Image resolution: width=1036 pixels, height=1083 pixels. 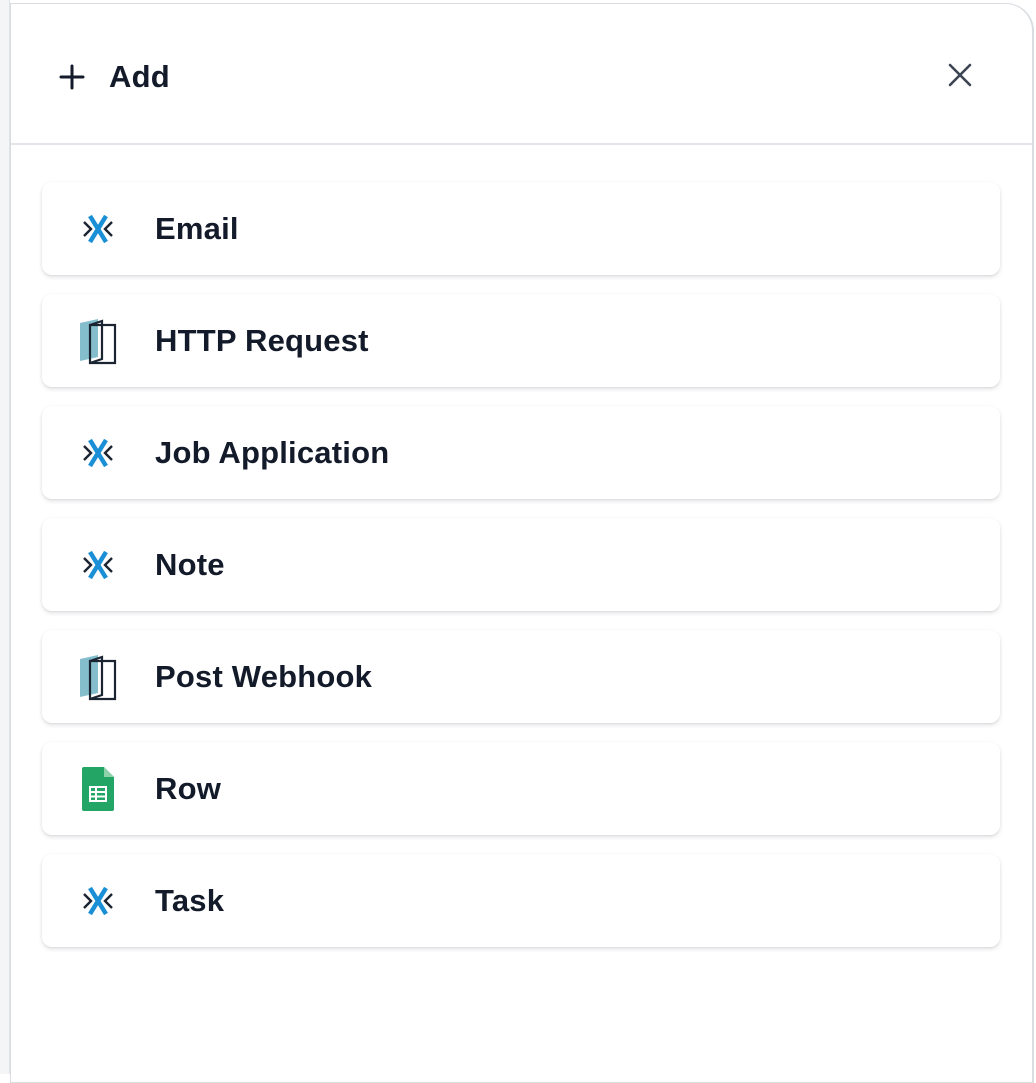 What do you see at coordinates (272, 452) in the screenshot?
I see `list-item-label: Job Application` at bounding box center [272, 452].